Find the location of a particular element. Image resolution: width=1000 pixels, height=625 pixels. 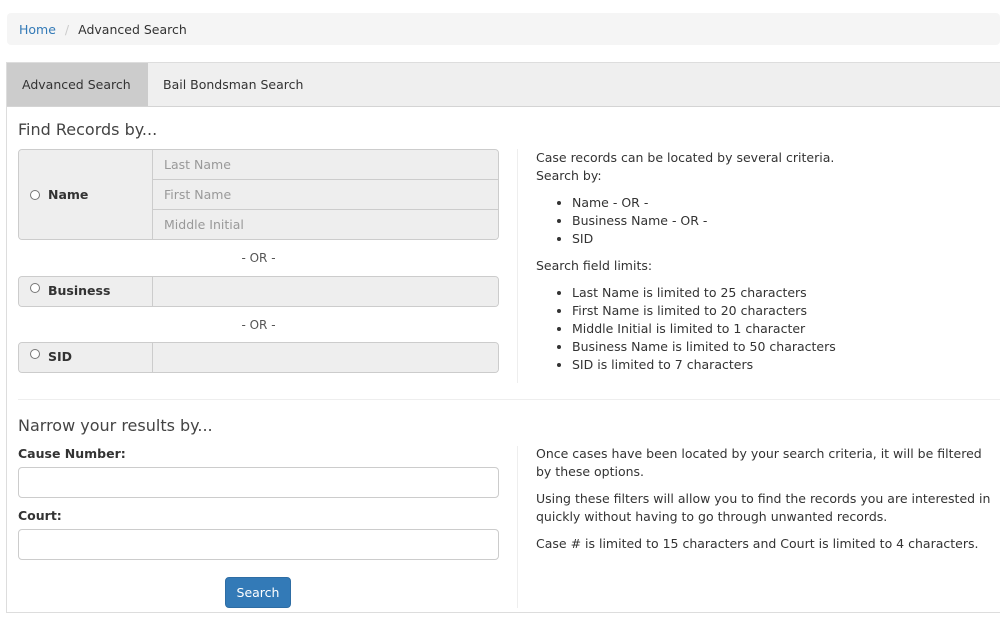

business-input-group: Business is located at coordinates (258, 291).